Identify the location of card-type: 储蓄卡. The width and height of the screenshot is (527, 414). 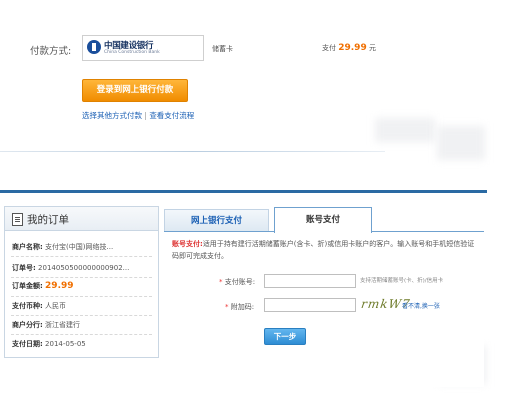
(222, 49).